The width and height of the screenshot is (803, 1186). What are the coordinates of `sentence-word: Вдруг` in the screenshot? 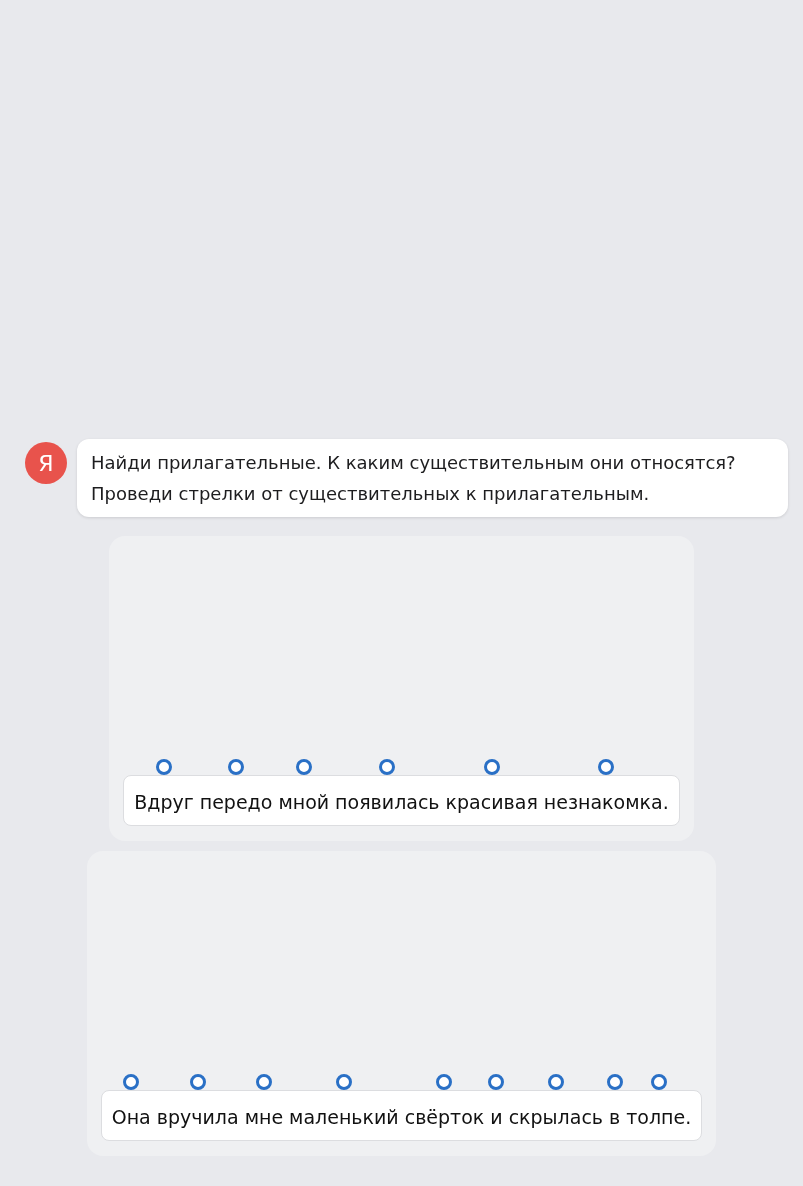 It's located at (164, 802).